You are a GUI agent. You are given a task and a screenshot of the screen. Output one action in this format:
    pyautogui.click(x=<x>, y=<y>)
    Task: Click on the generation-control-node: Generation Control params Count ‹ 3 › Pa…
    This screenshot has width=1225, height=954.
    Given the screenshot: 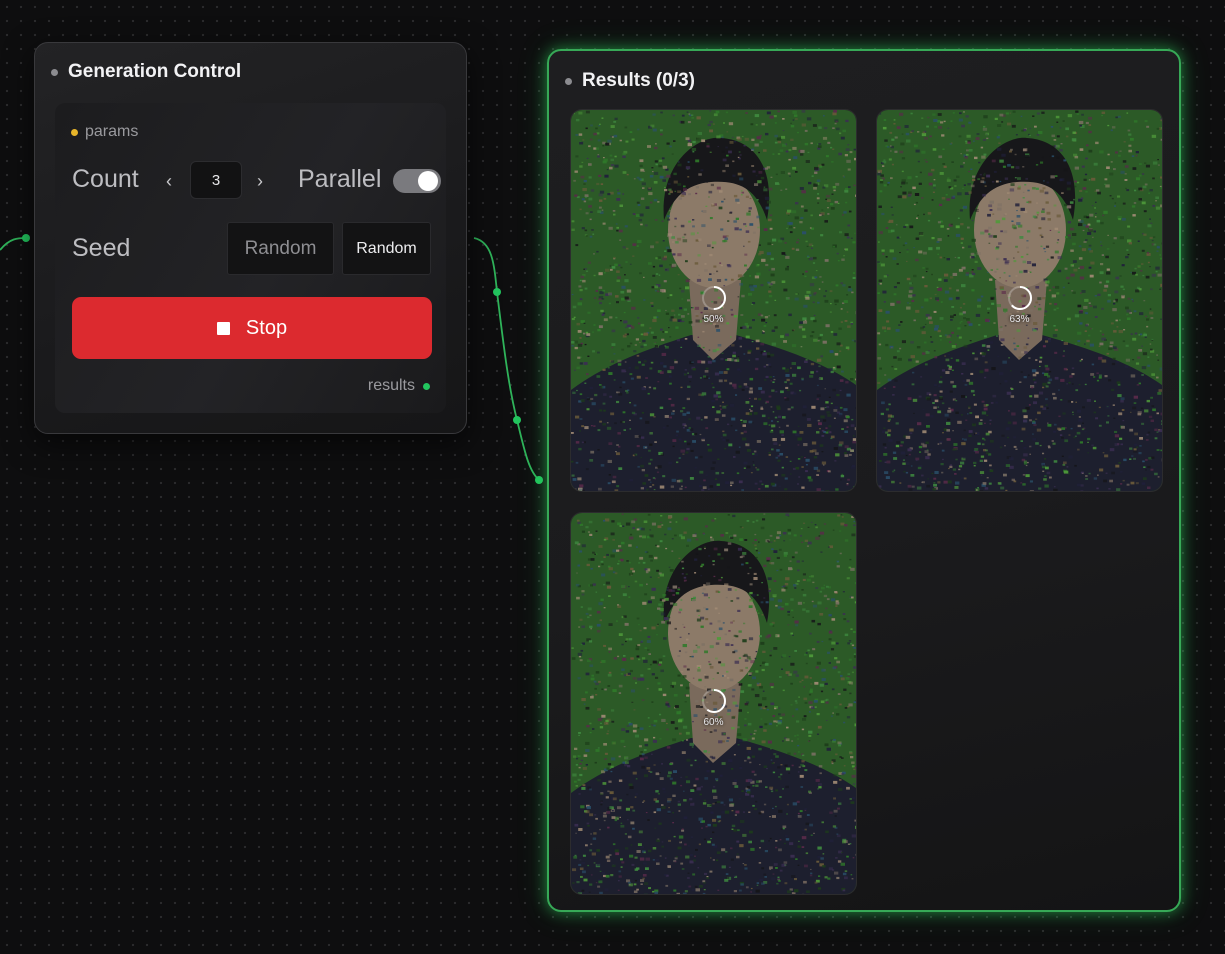 What is the action you would take?
    pyautogui.click(x=250, y=238)
    